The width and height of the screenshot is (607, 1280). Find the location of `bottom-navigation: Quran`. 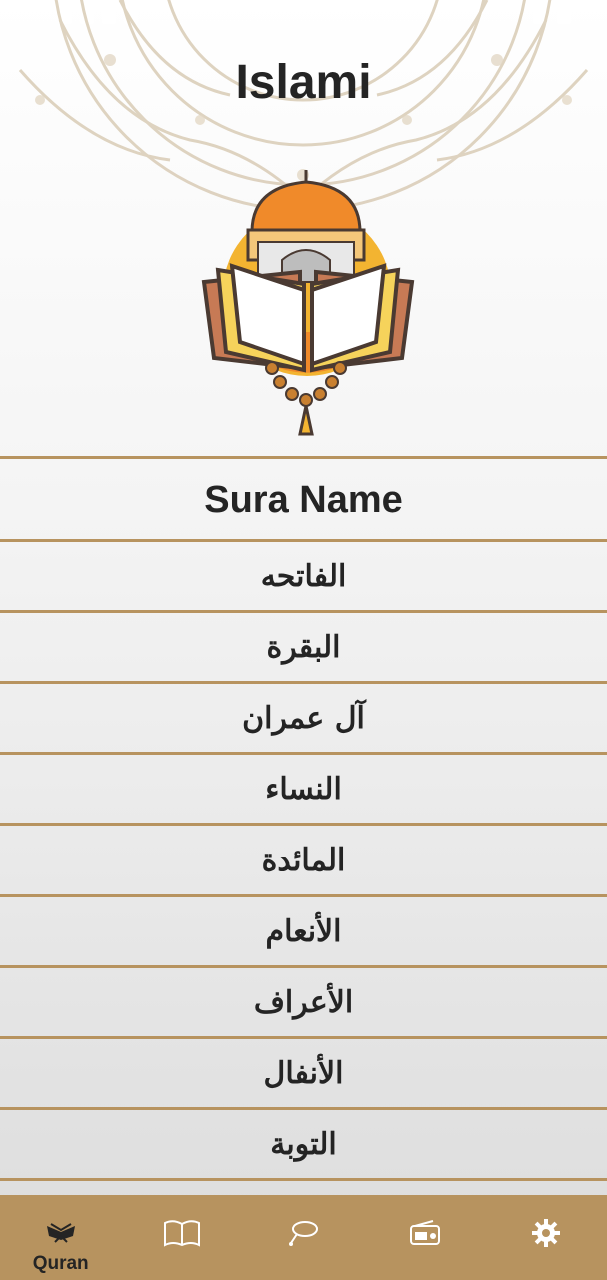

bottom-navigation: Quran is located at coordinates (303, 1237).